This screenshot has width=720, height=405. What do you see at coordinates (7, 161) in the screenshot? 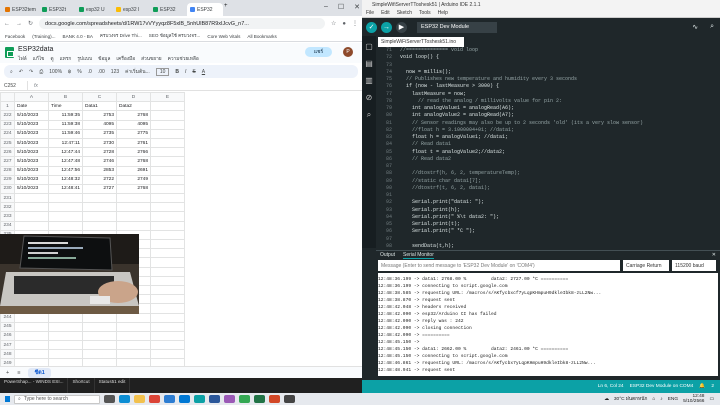
I see `row-header: 227` at bounding box center [7, 161].